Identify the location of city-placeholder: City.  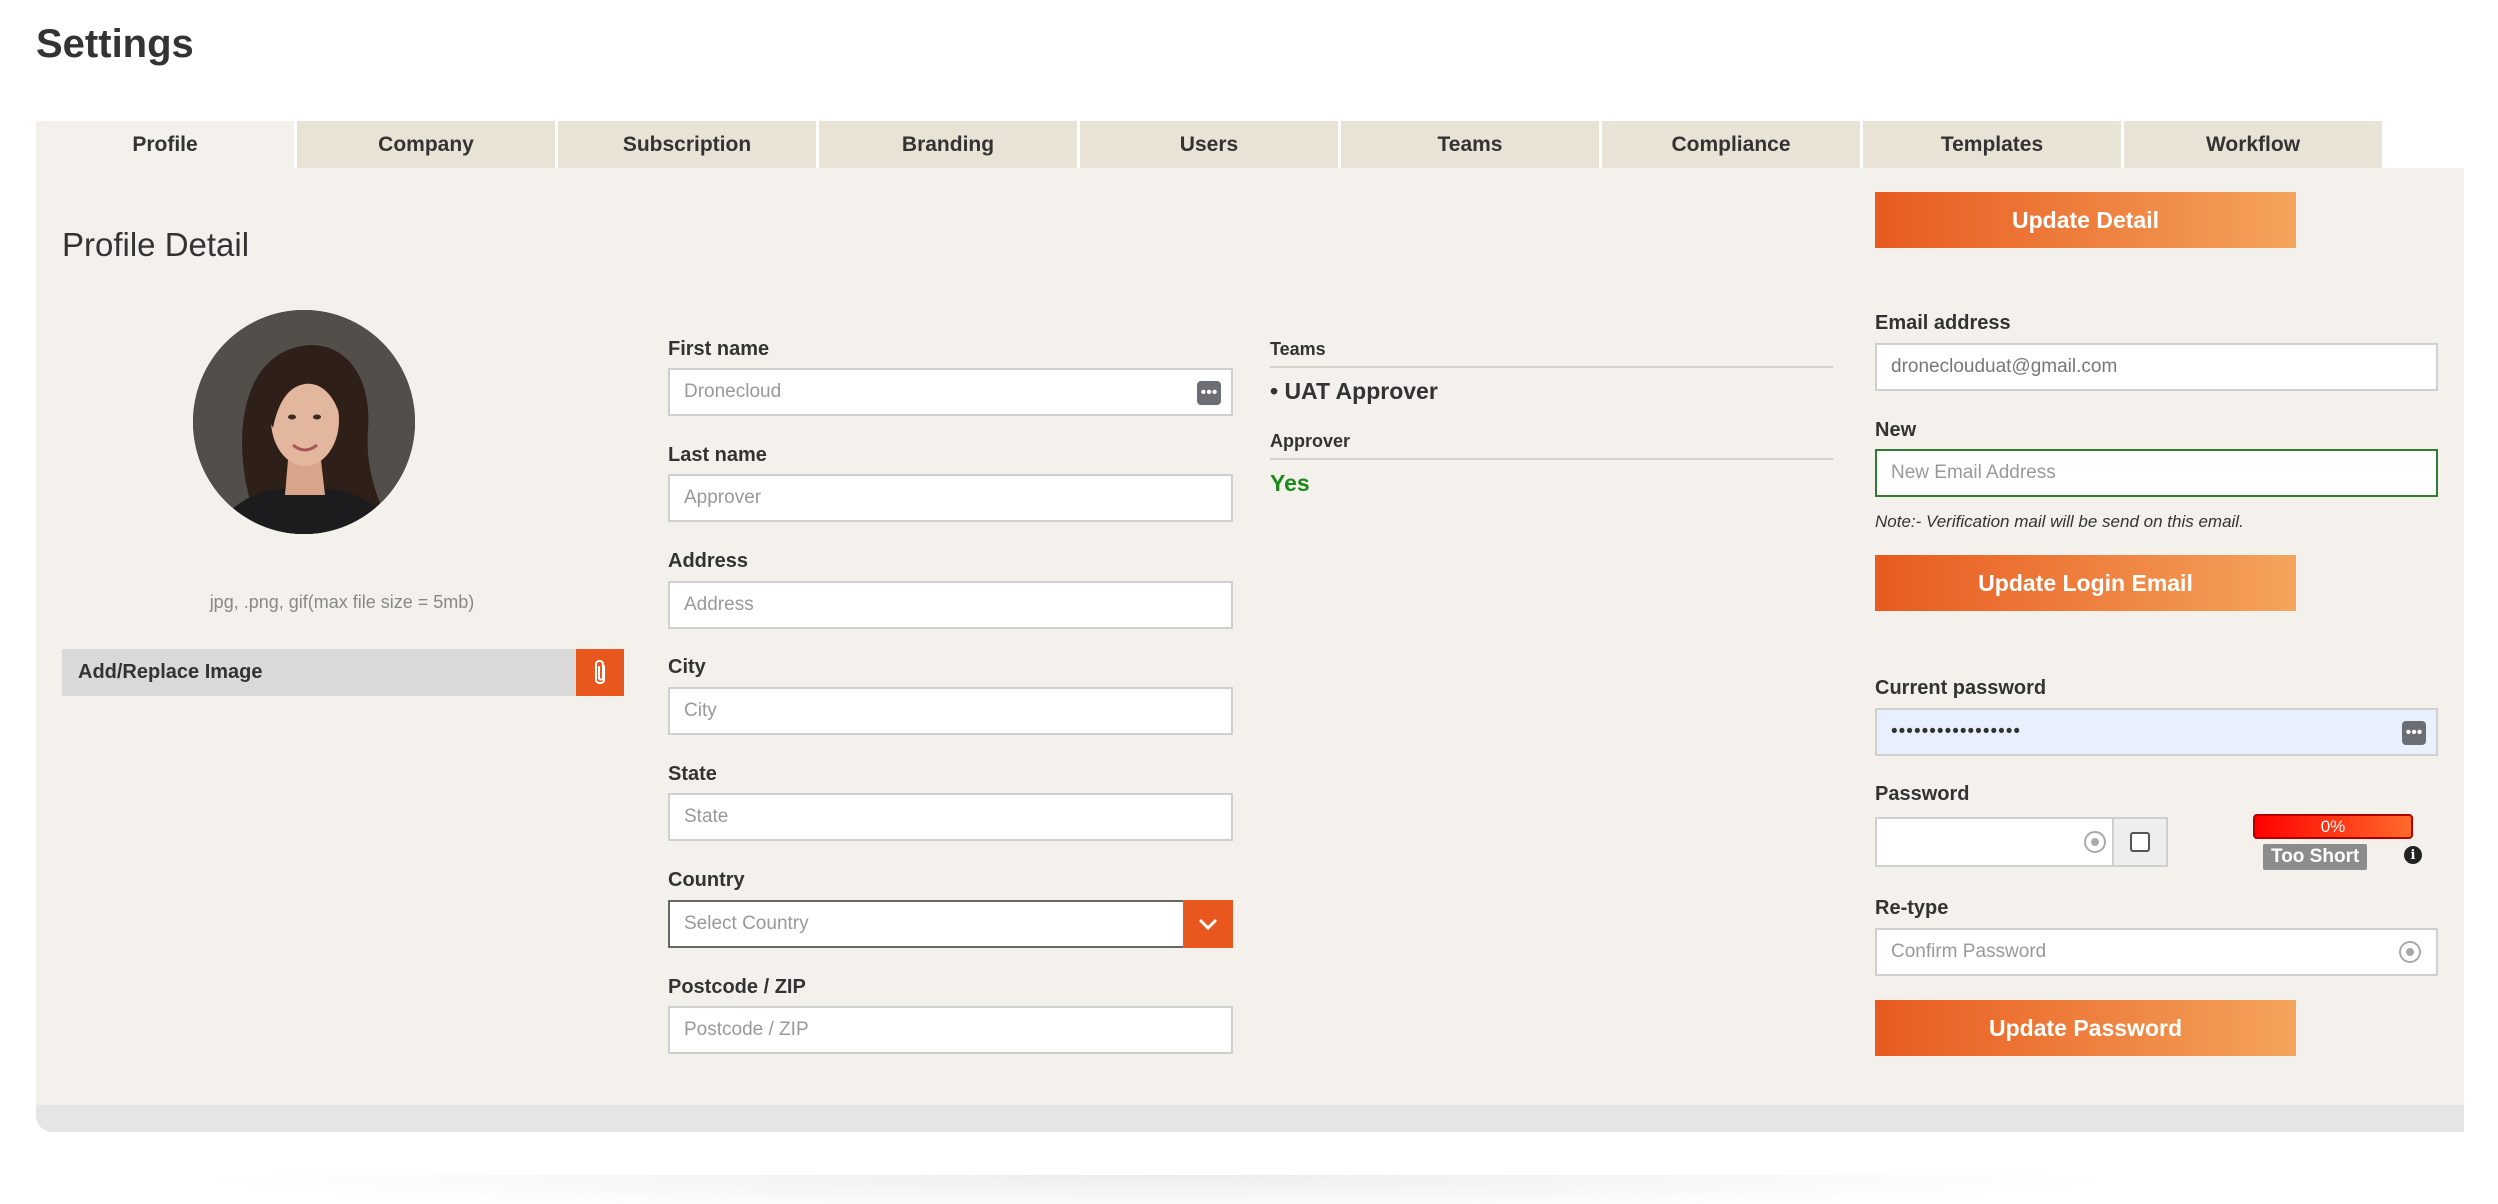
(700, 710).